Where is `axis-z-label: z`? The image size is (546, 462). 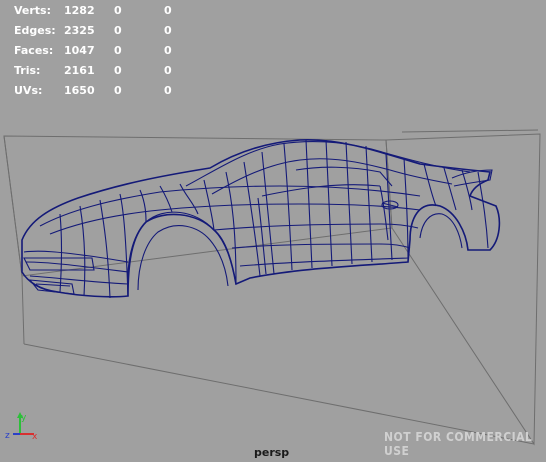
axis-z-label: z is located at coordinates (7, 436).